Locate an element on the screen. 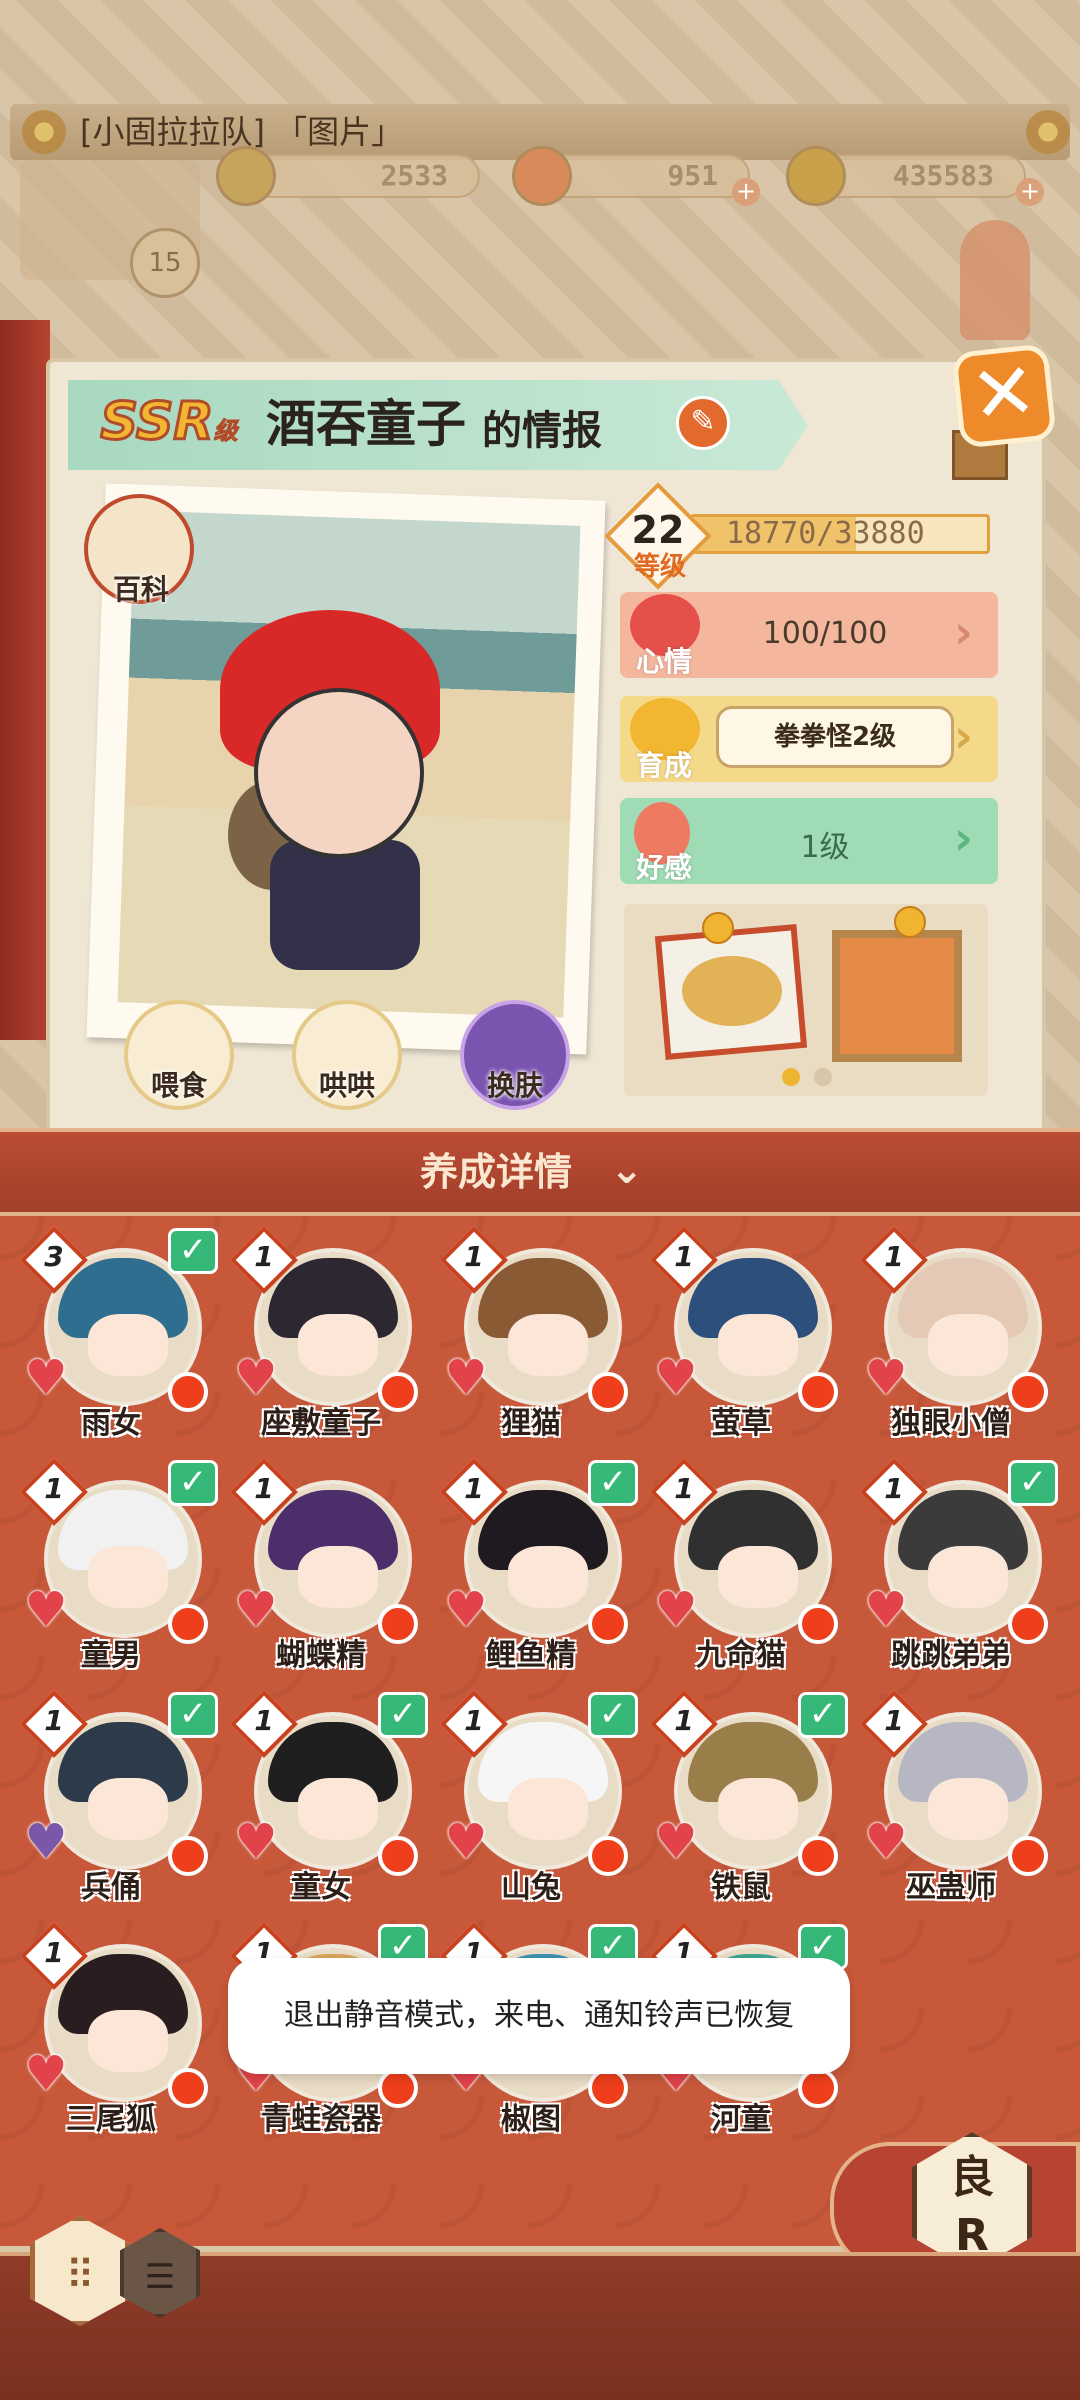 Image resolution: width=1080 pixels, height=2400 pixels. shikigami-name: 铁鼠 is located at coordinates (741, 1887).